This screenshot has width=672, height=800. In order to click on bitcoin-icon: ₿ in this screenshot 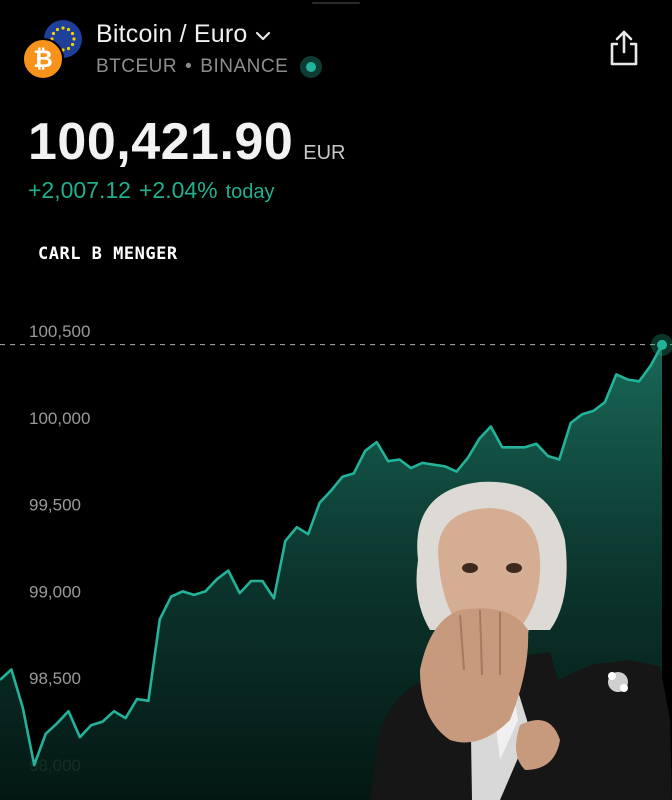, I will do `click(43, 59)`.